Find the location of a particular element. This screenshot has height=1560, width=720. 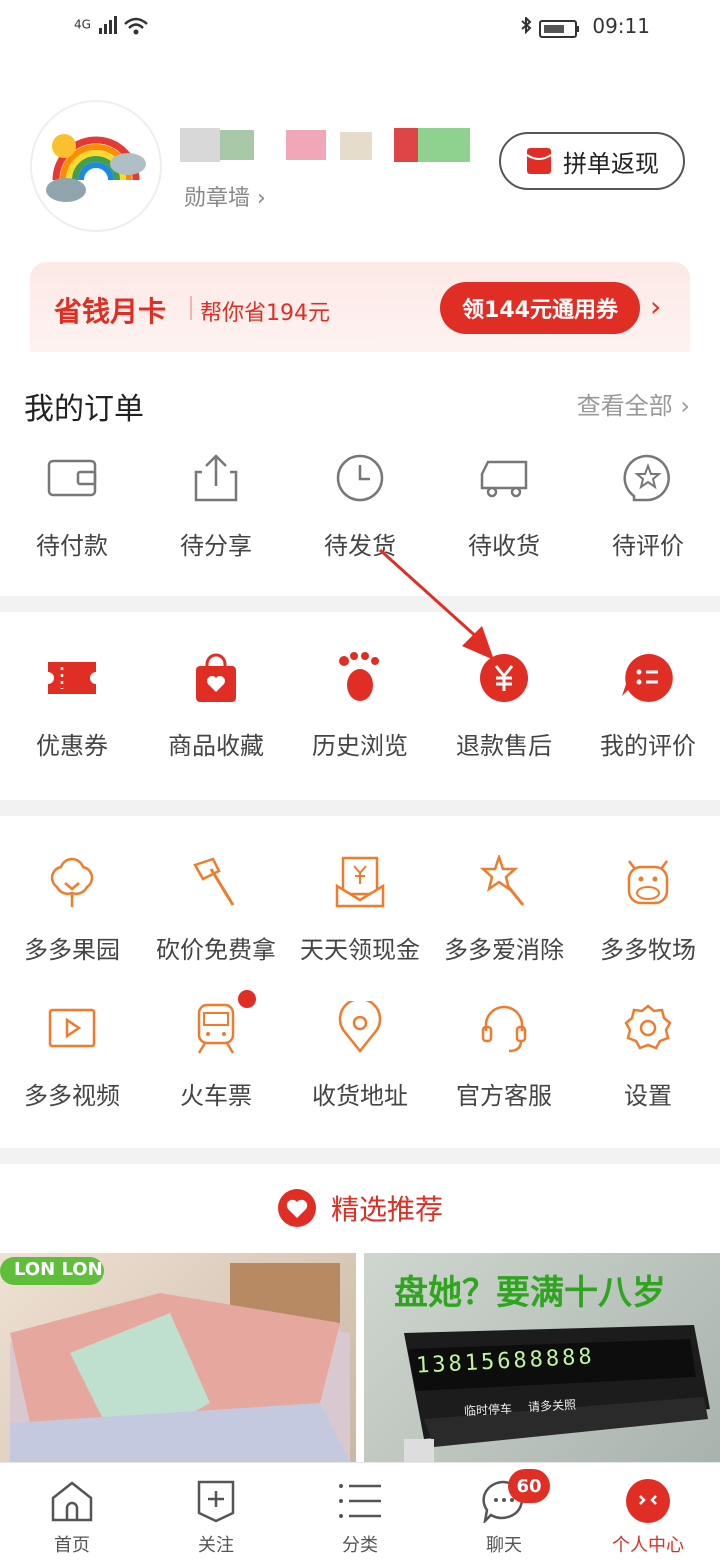

product-headline: 盘她？要满十八岁 is located at coordinates (530, 1293).